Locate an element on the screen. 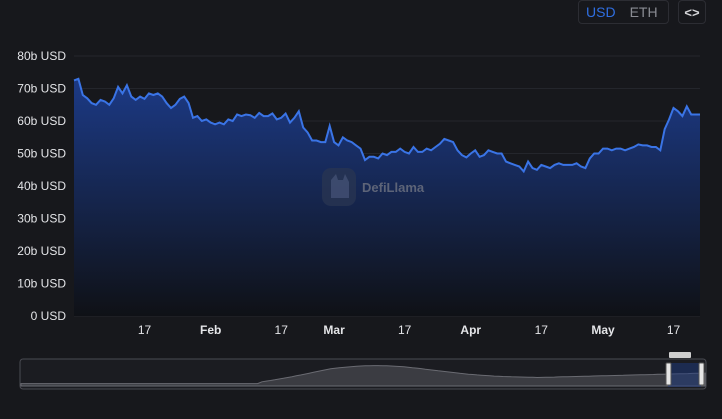  navigator-handle-right is located at coordinates (701, 374).